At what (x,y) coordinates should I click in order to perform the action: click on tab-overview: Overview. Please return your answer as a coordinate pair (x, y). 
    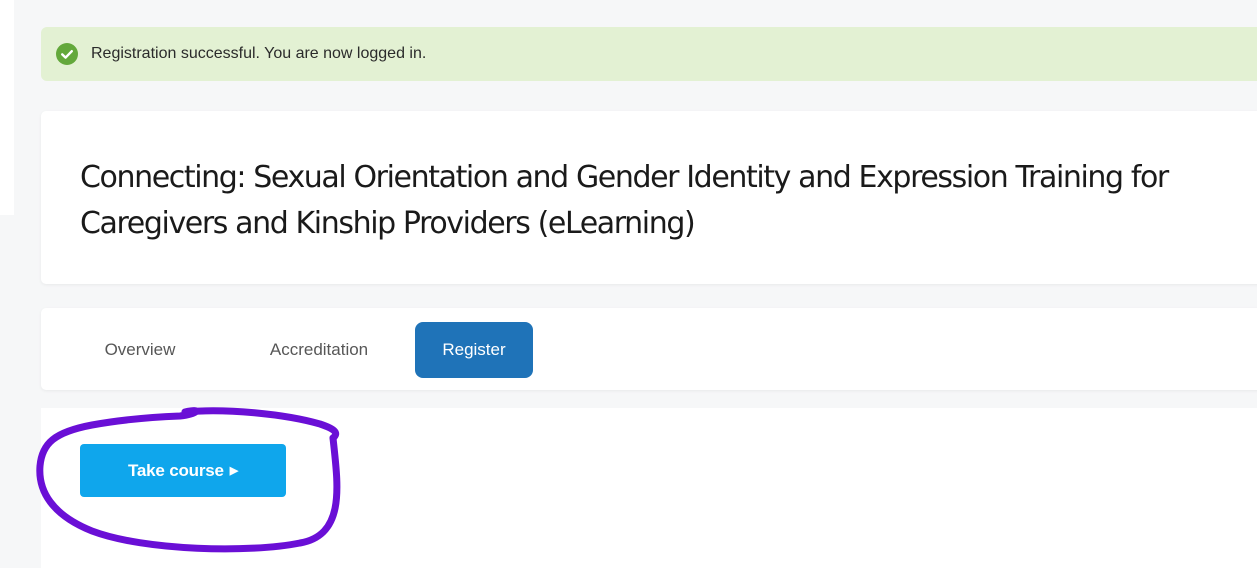
    Looking at the image, I should click on (140, 350).